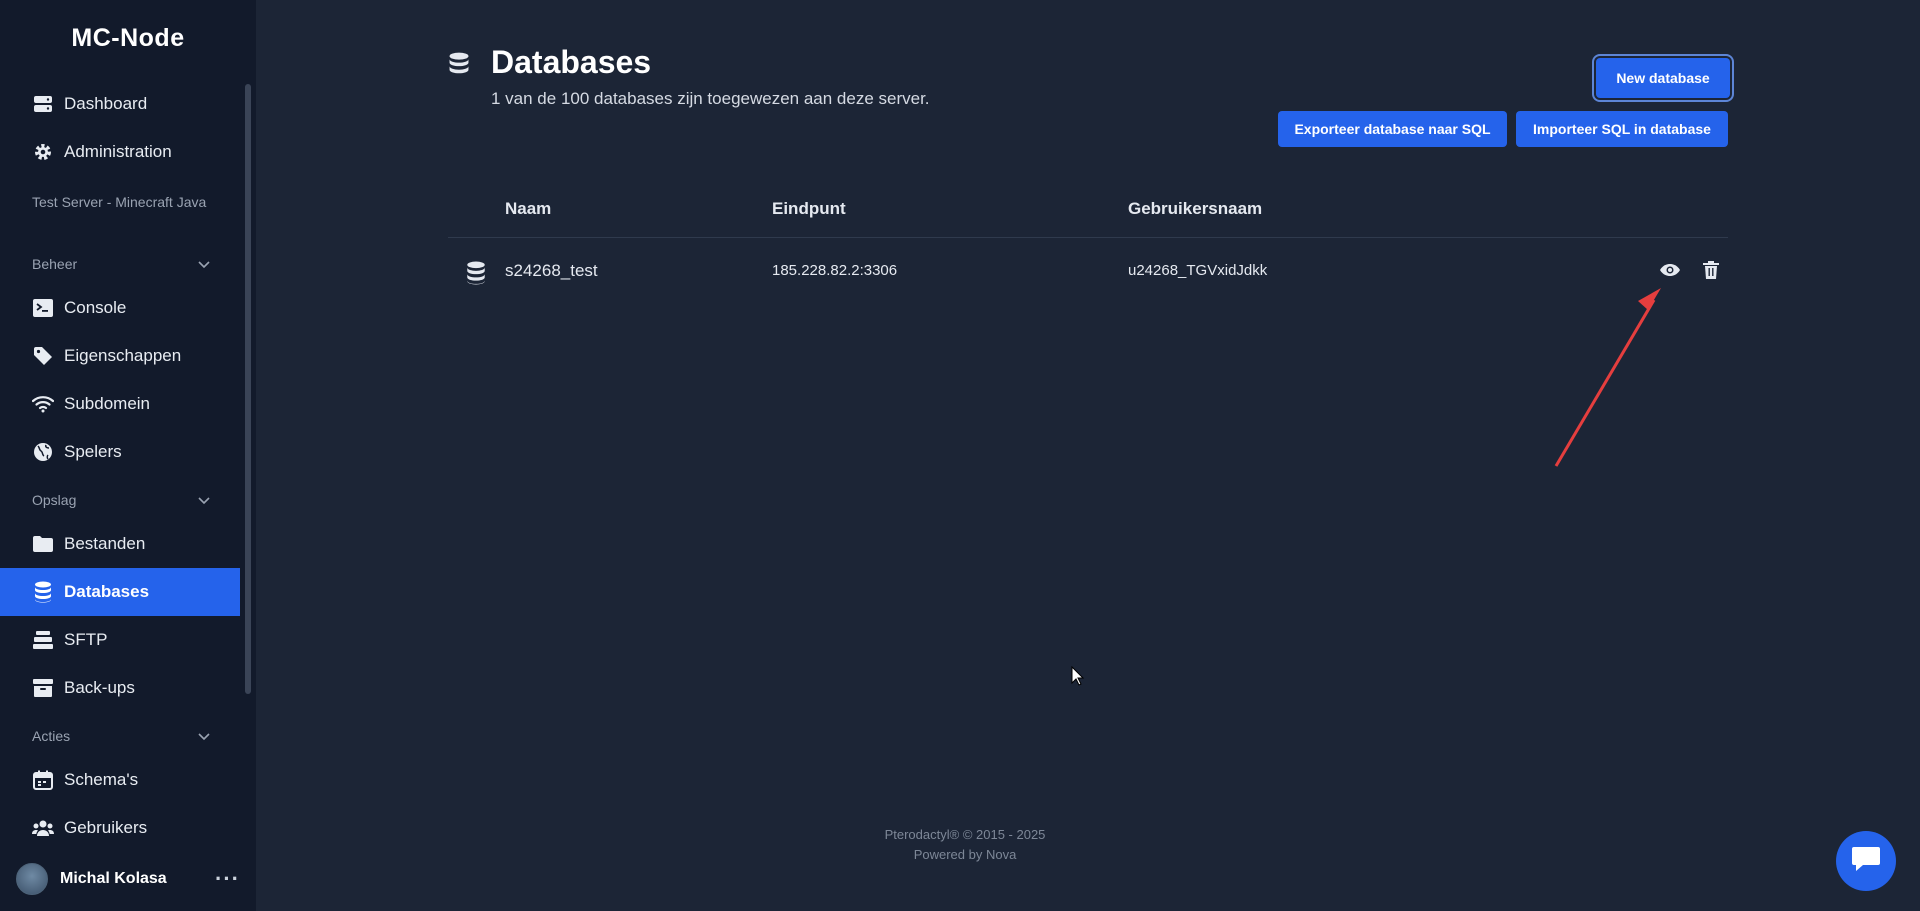  I want to click on sidebar-item-label: Administration, so click(118, 151).